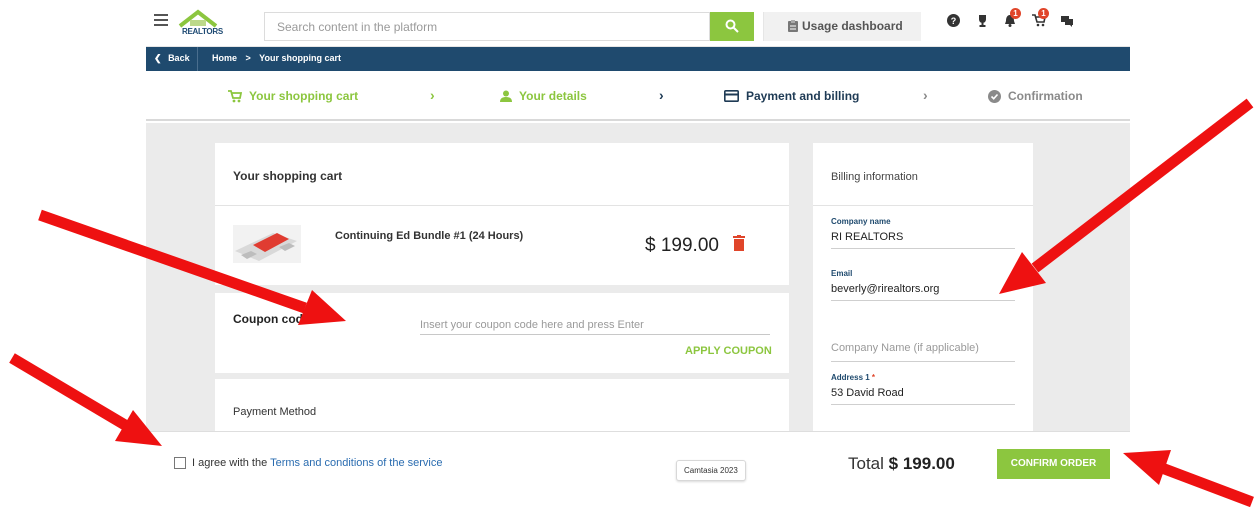  What do you see at coordinates (803, 96) in the screenshot?
I see `step-label: Payment and billing` at bounding box center [803, 96].